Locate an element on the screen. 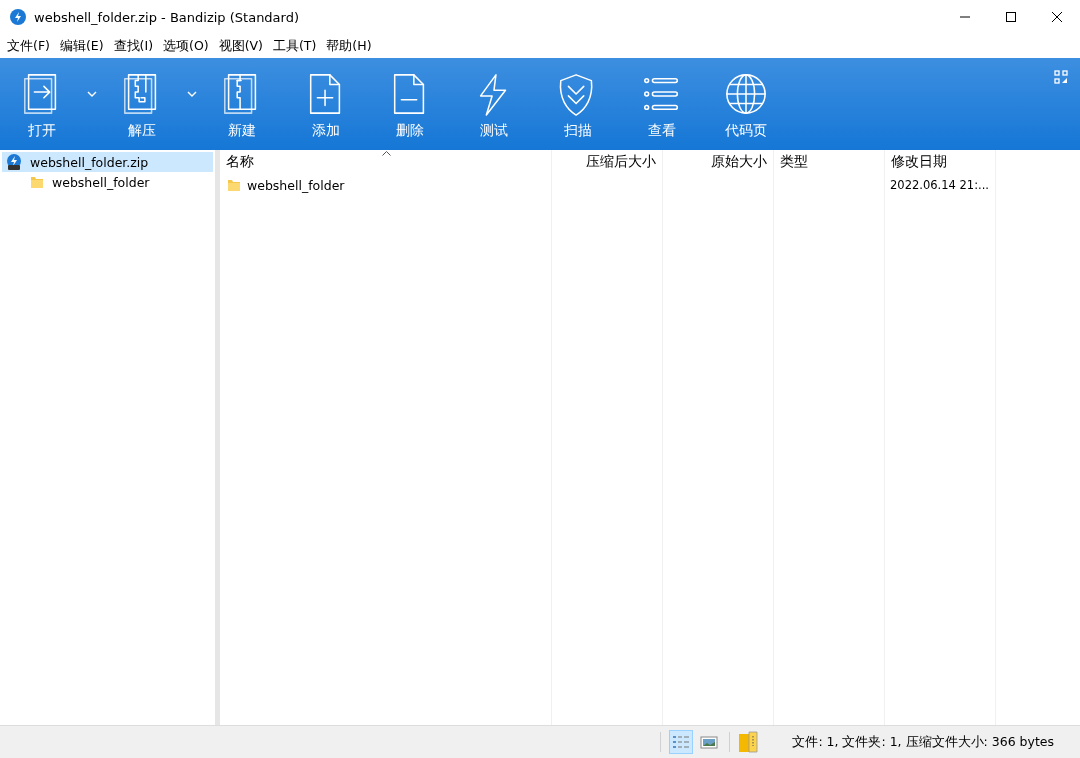 This screenshot has height=758, width=1080. toolbar-button: 打开 is located at coordinates (42, 103).